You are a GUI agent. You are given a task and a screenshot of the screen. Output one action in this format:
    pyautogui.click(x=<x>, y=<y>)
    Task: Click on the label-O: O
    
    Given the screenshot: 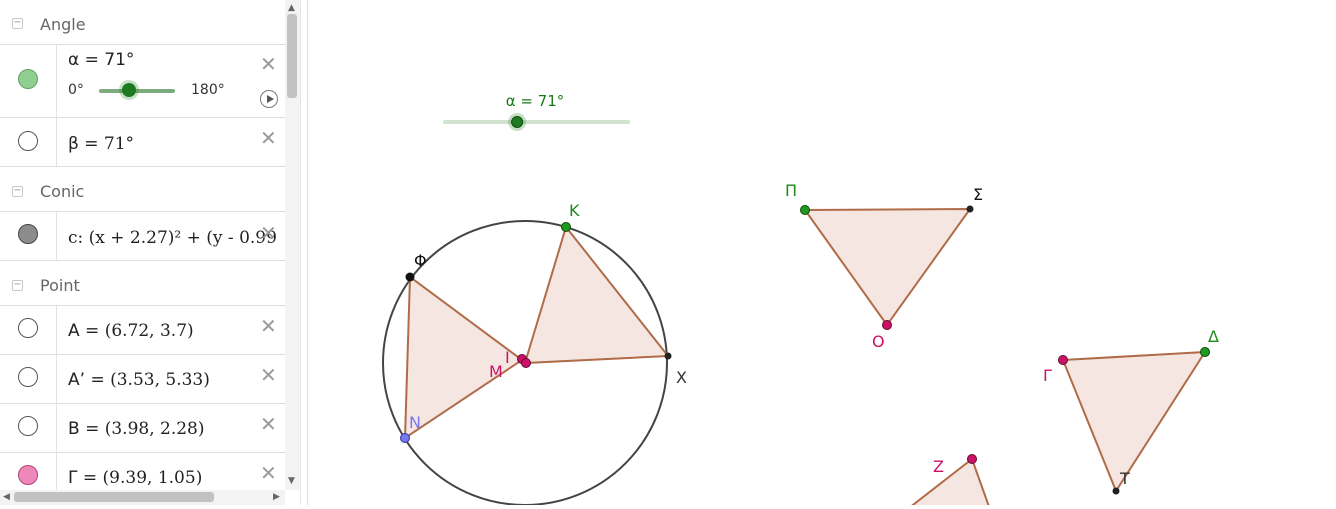 What is the action you would take?
    pyautogui.click(x=878, y=341)
    